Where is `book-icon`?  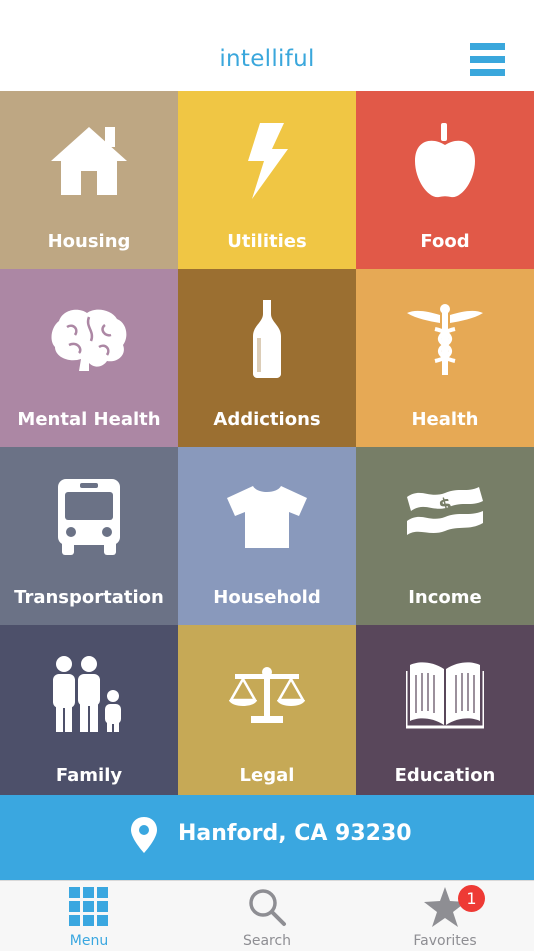 book-icon is located at coordinates (445, 695).